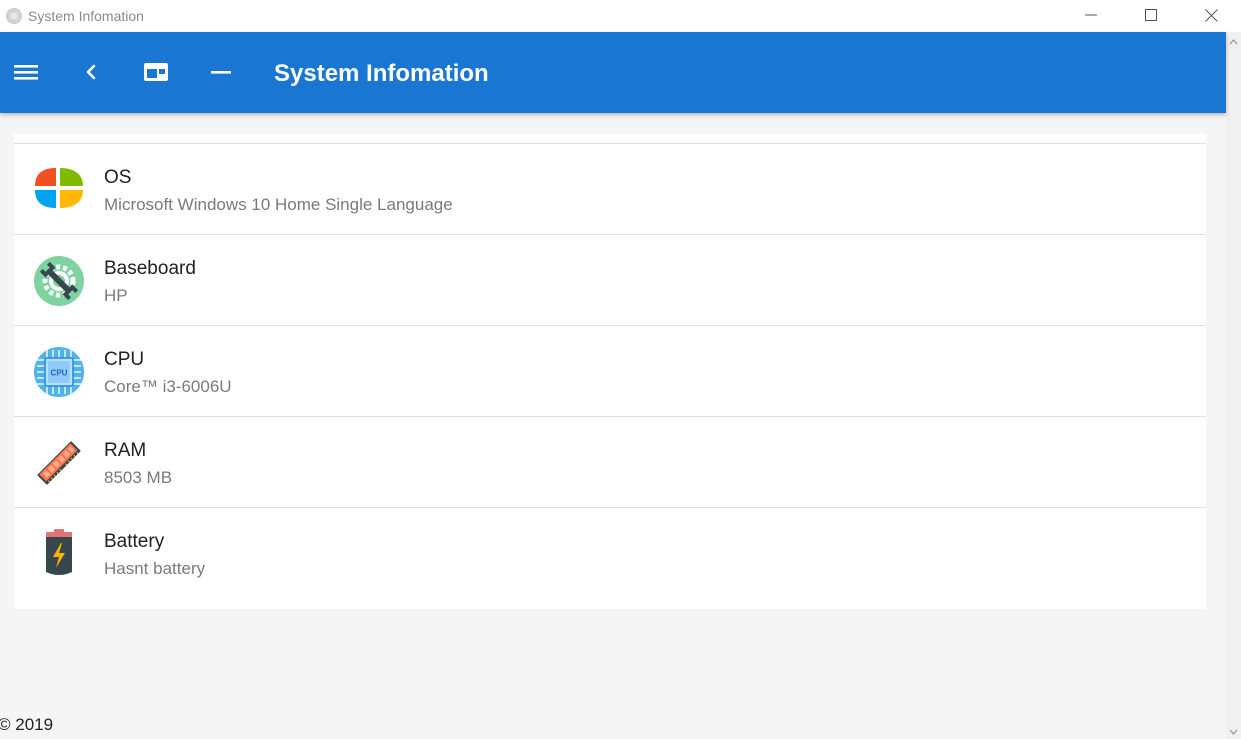 The image size is (1241, 739). I want to click on list-item-ram: RAM 8503 MB, so click(610, 462).